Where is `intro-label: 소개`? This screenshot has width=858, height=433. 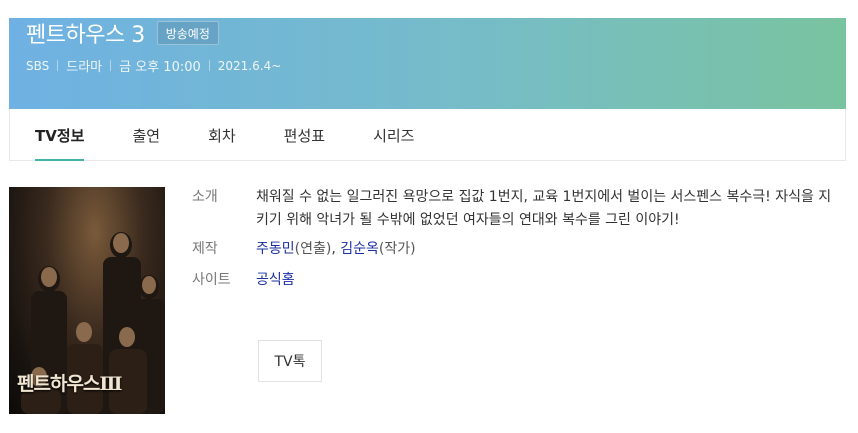 intro-label: 소개 is located at coordinates (205, 197).